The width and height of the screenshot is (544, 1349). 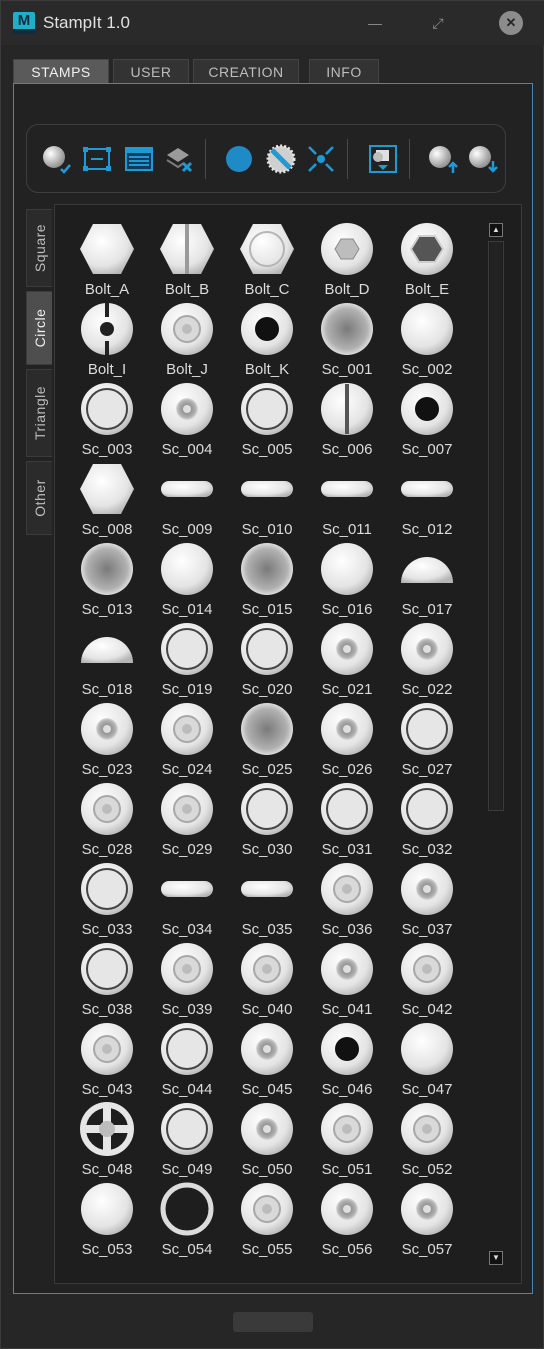 What do you see at coordinates (347, 581) in the screenshot?
I see `stamp-tile: Sc_016` at bounding box center [347, 581].